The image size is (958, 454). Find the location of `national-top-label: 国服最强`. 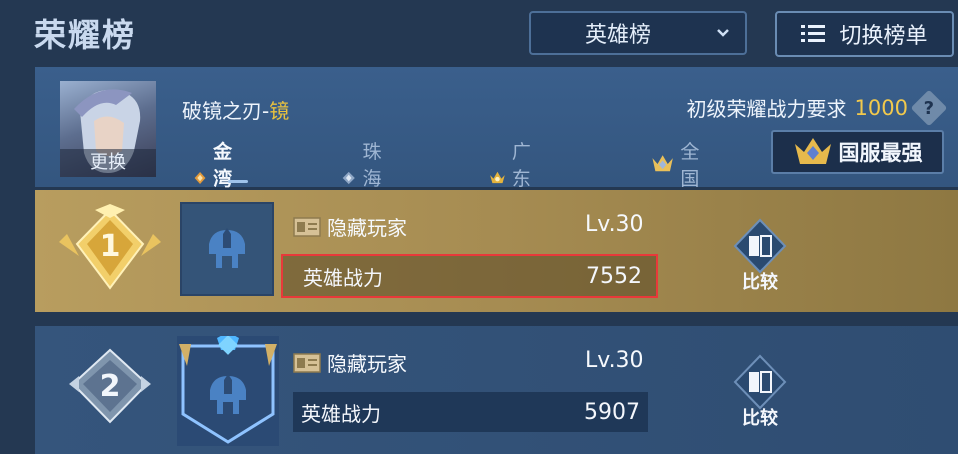

national-top-label: 国服最强 is located at coordinates (880, 153).